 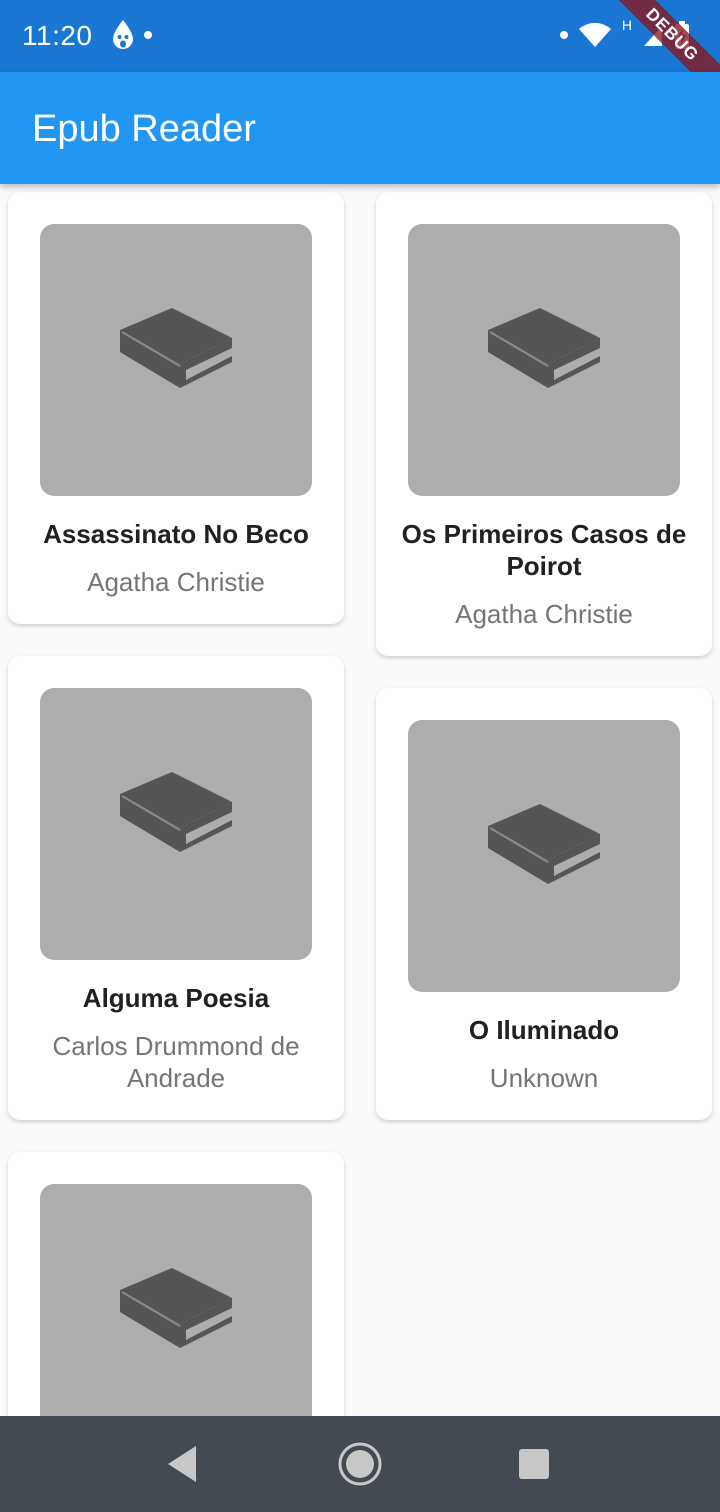 I want to click on home-icon, so click(x=360, y=1466).